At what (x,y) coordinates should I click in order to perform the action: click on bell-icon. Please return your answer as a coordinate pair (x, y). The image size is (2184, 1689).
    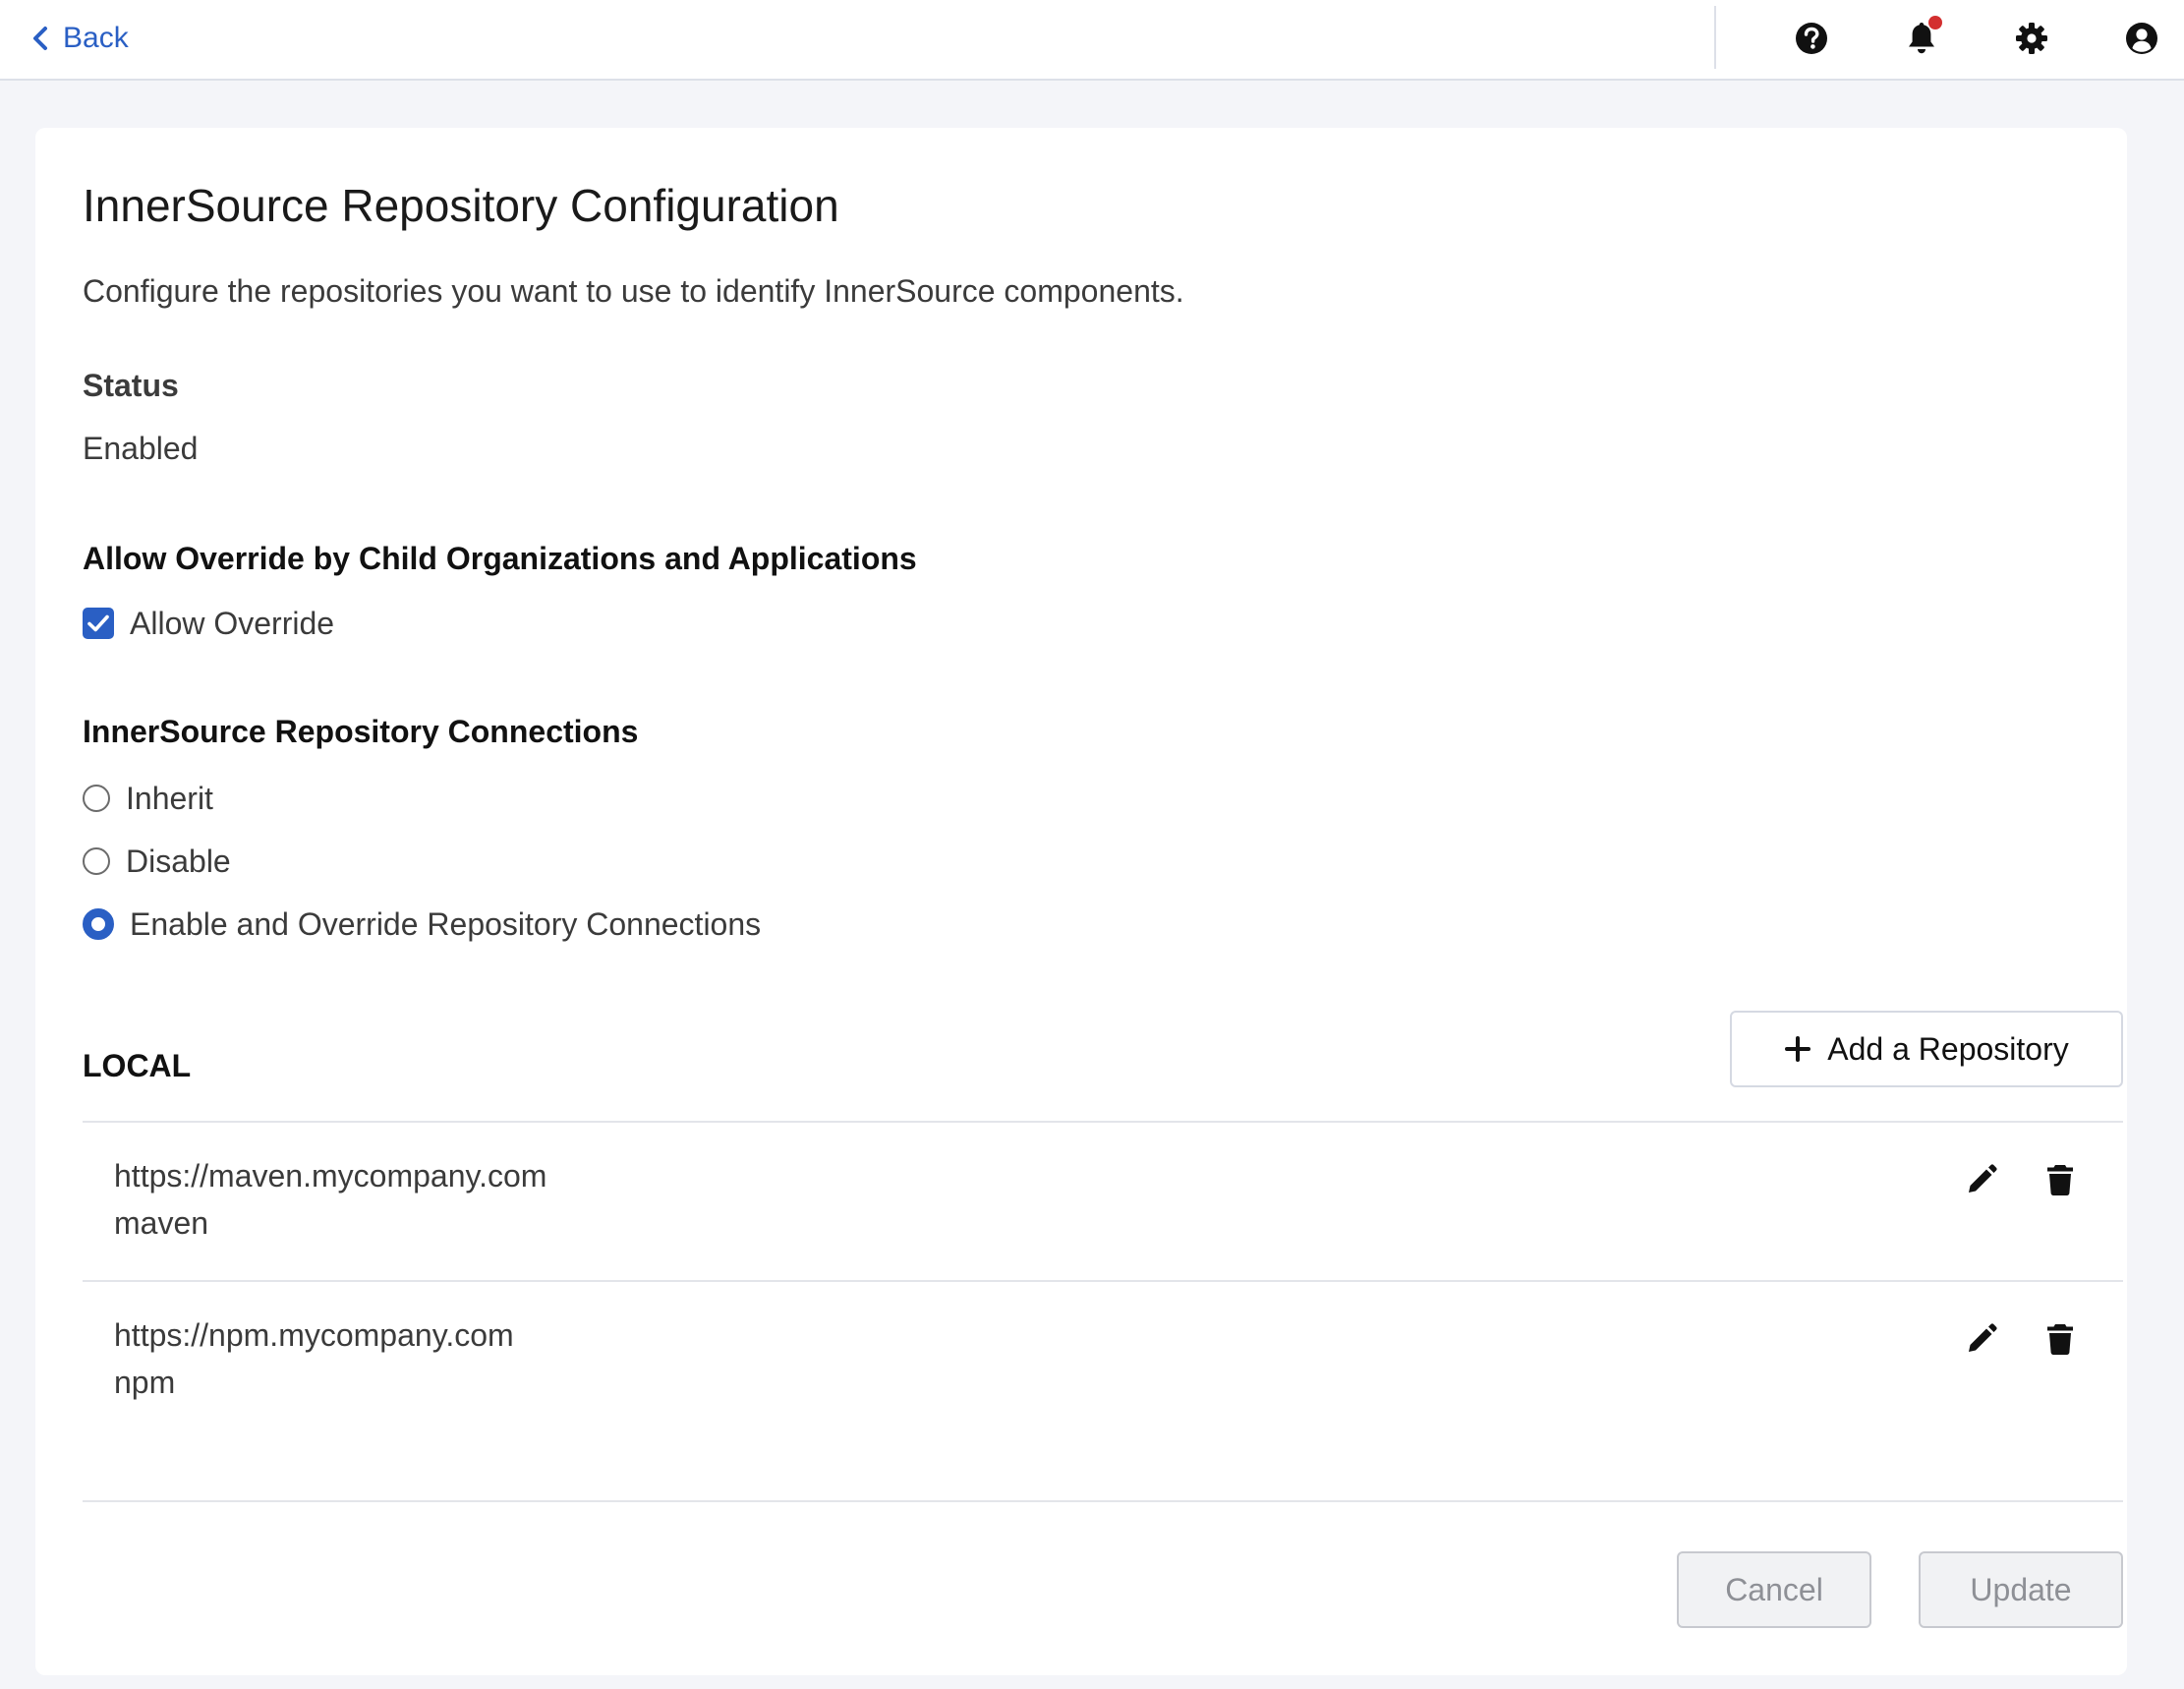
    Looking at the image, I should click on (1921, 38).